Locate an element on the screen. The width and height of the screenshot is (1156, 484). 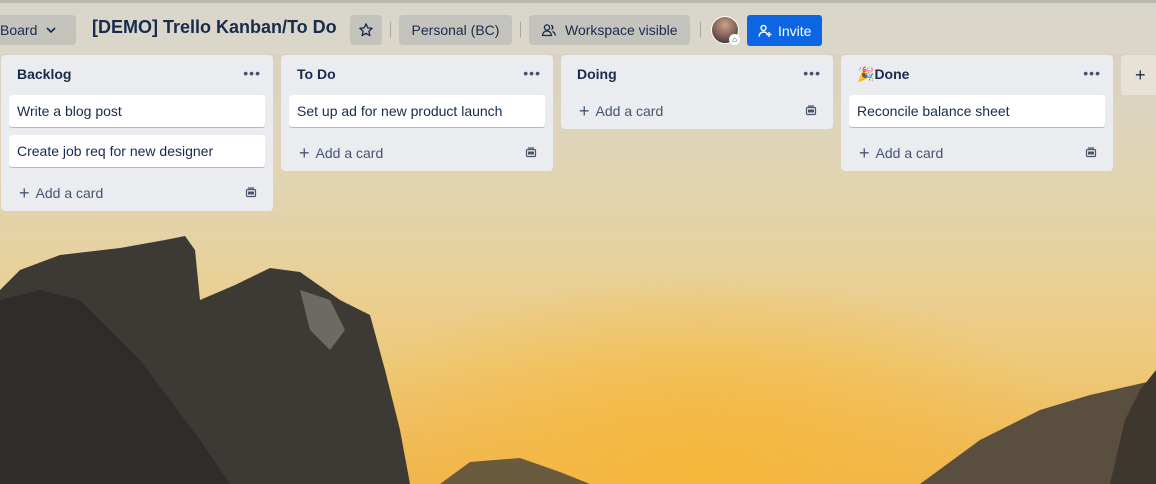
list-header: Backlog ••• is located at coordinates (137, 74).